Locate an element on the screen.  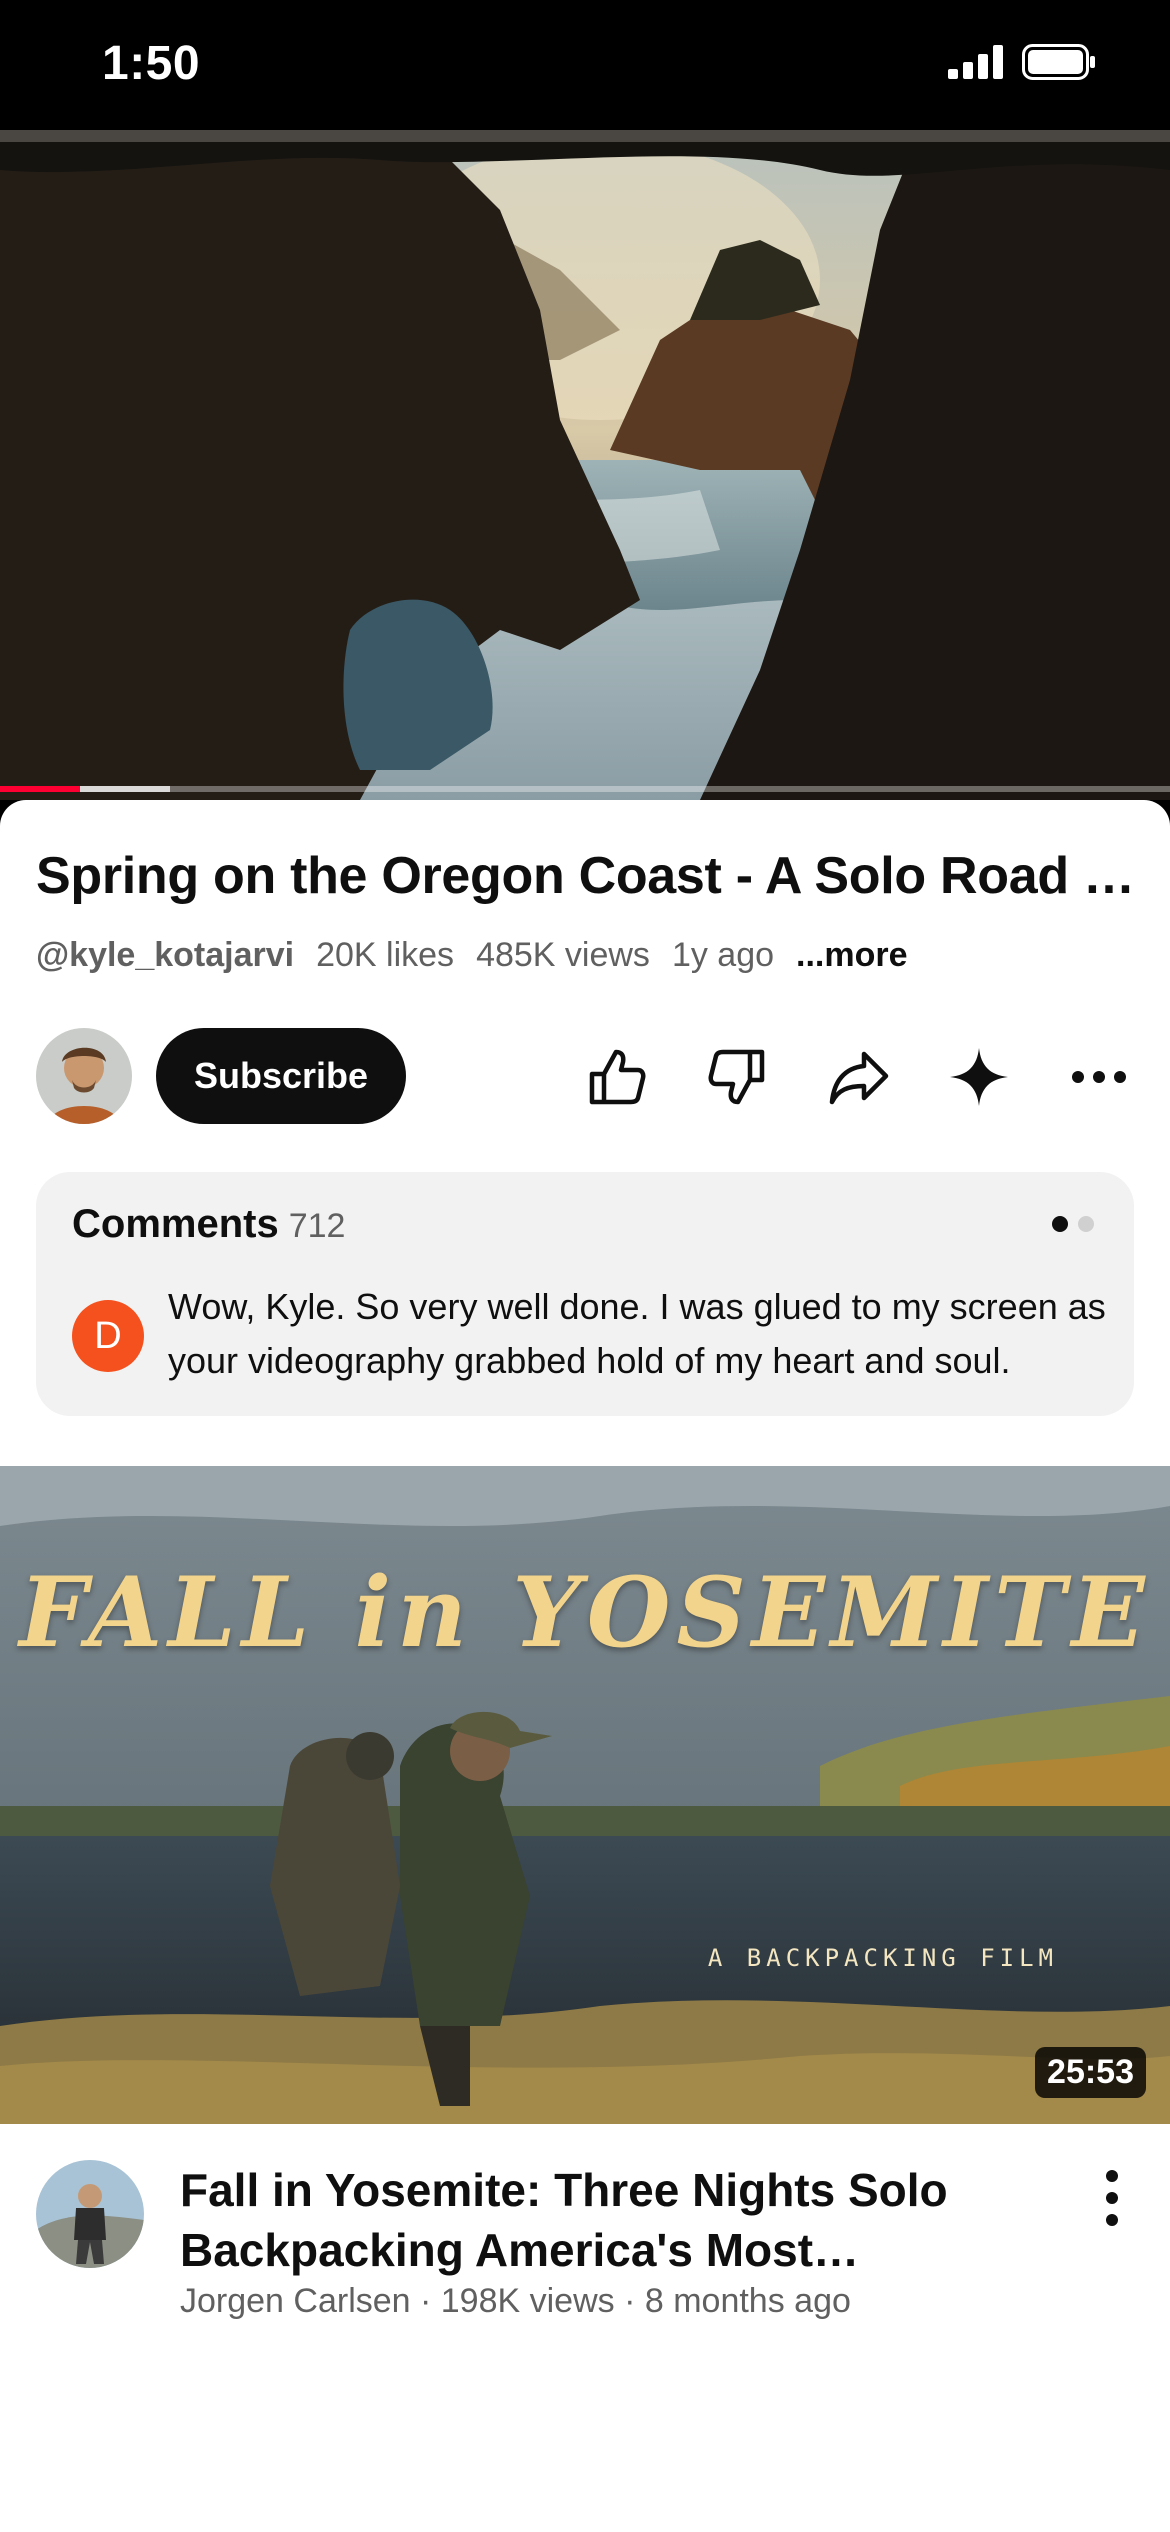
likes-count: 20K likes is located at coordinates (385, 955).